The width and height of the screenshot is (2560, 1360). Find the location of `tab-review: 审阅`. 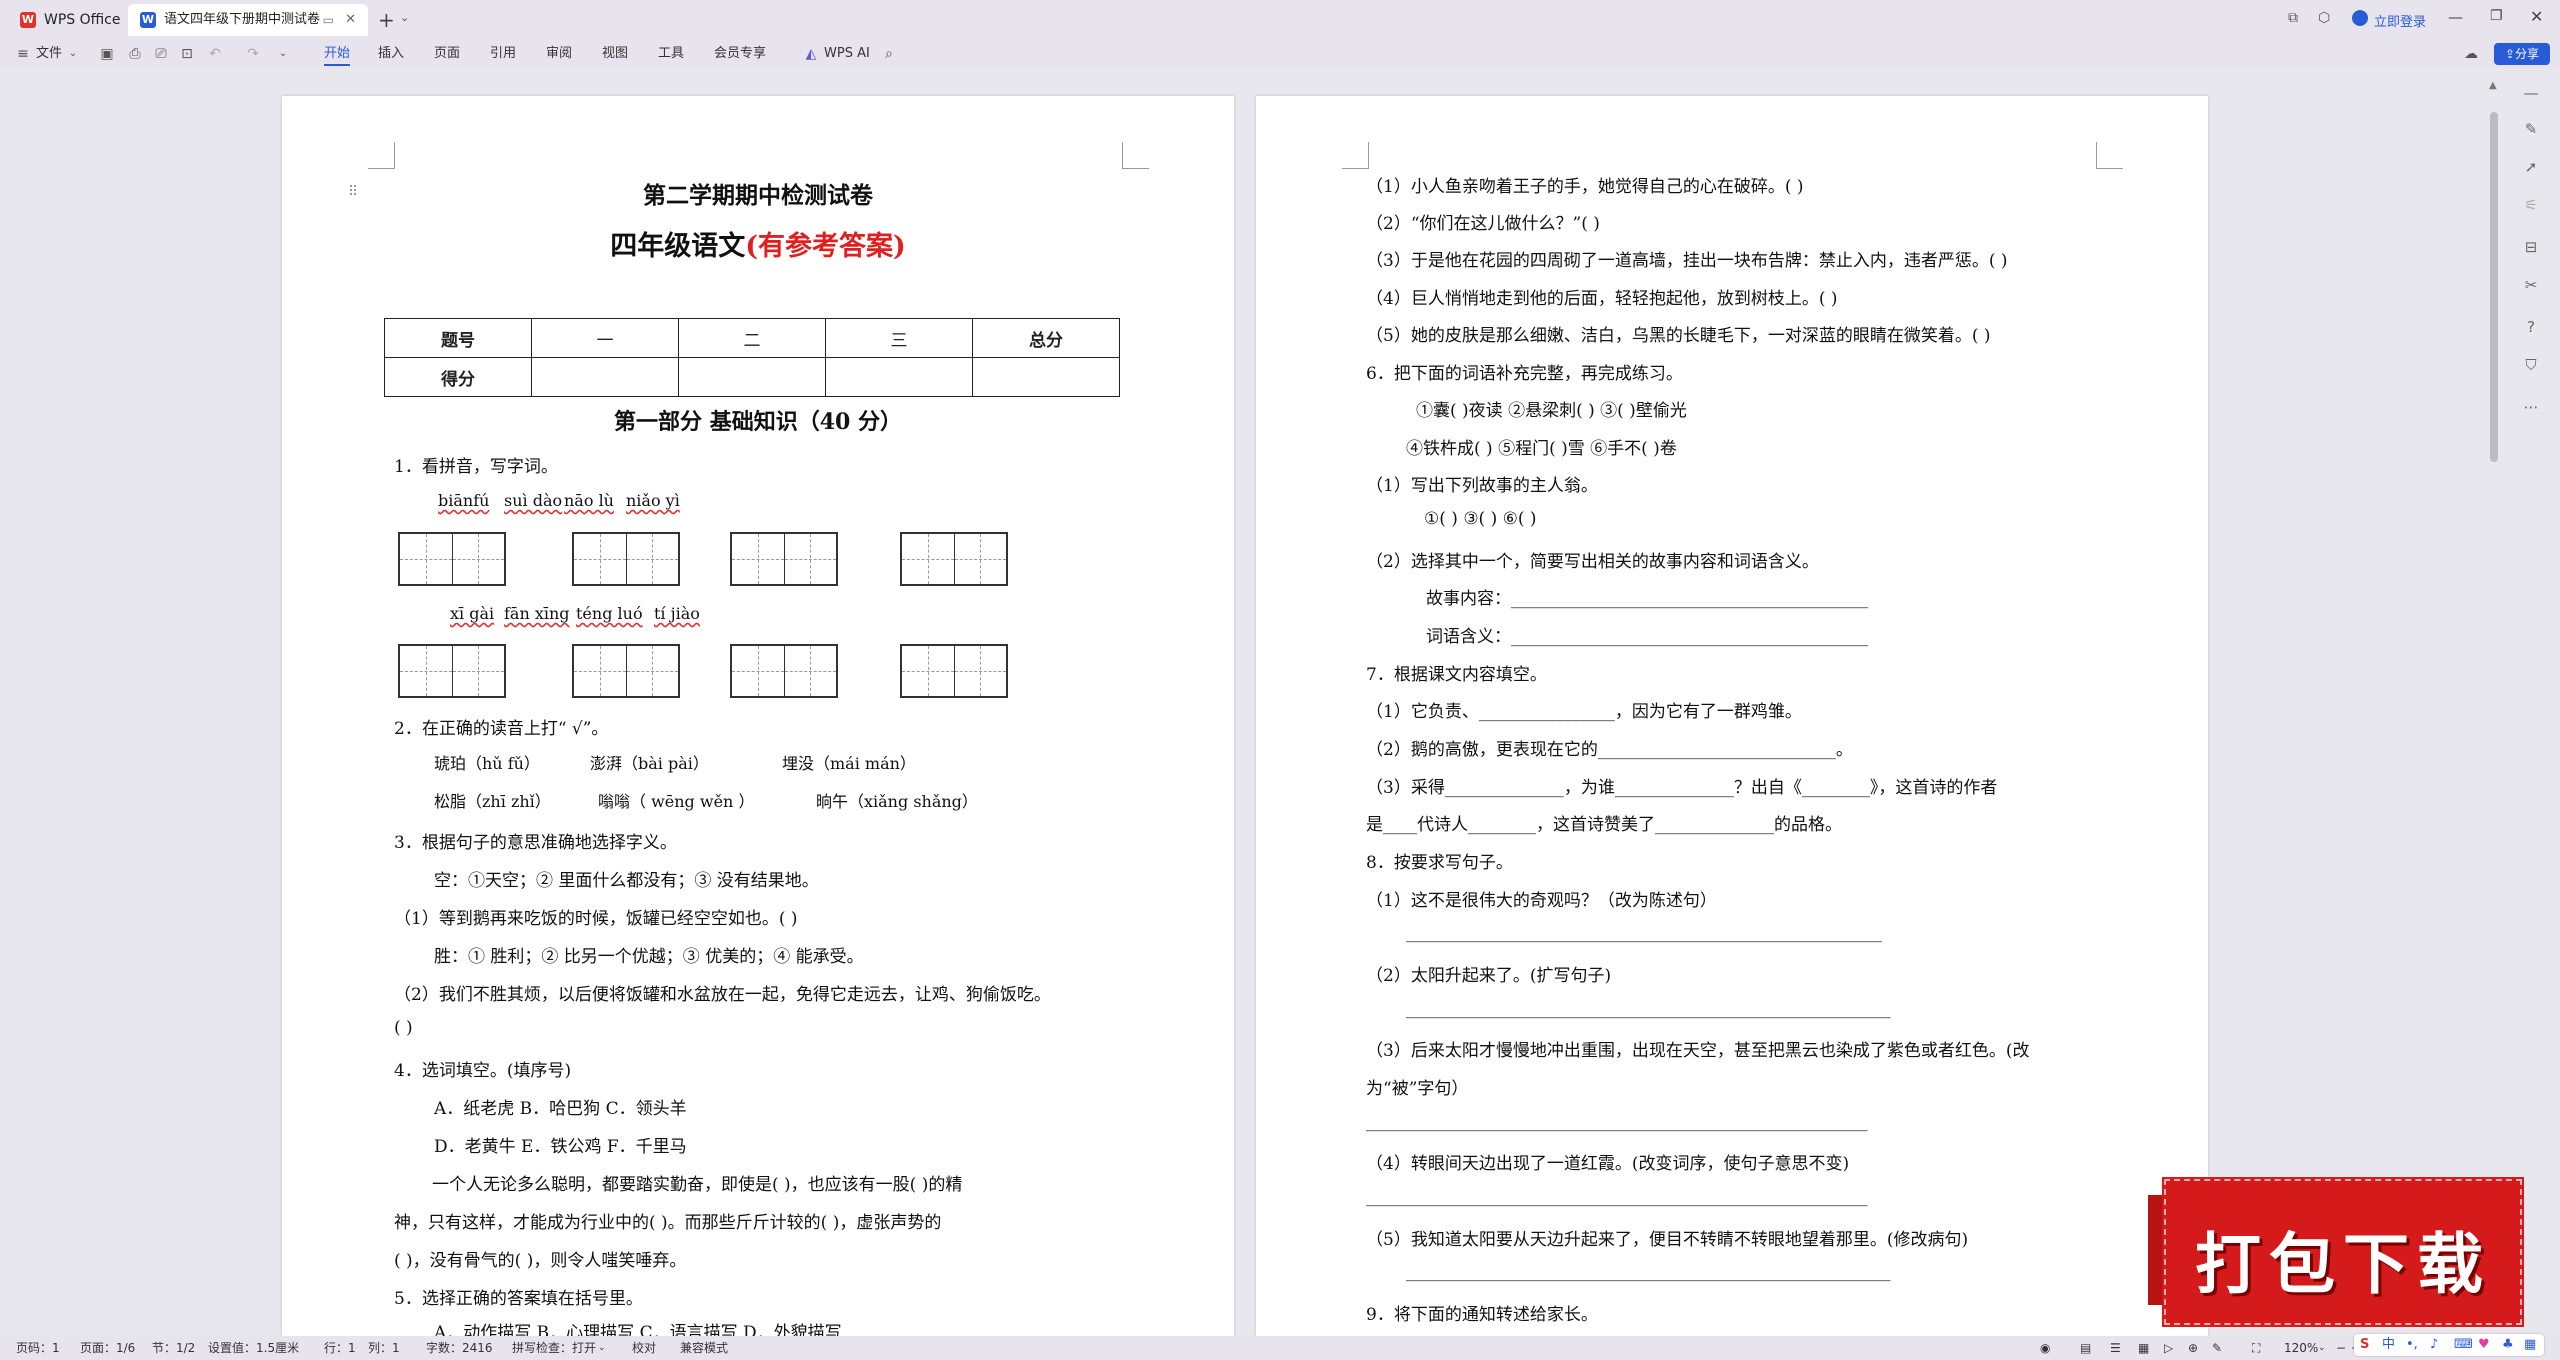

tab-review: 审阅 is located at coordinates (559, 54).